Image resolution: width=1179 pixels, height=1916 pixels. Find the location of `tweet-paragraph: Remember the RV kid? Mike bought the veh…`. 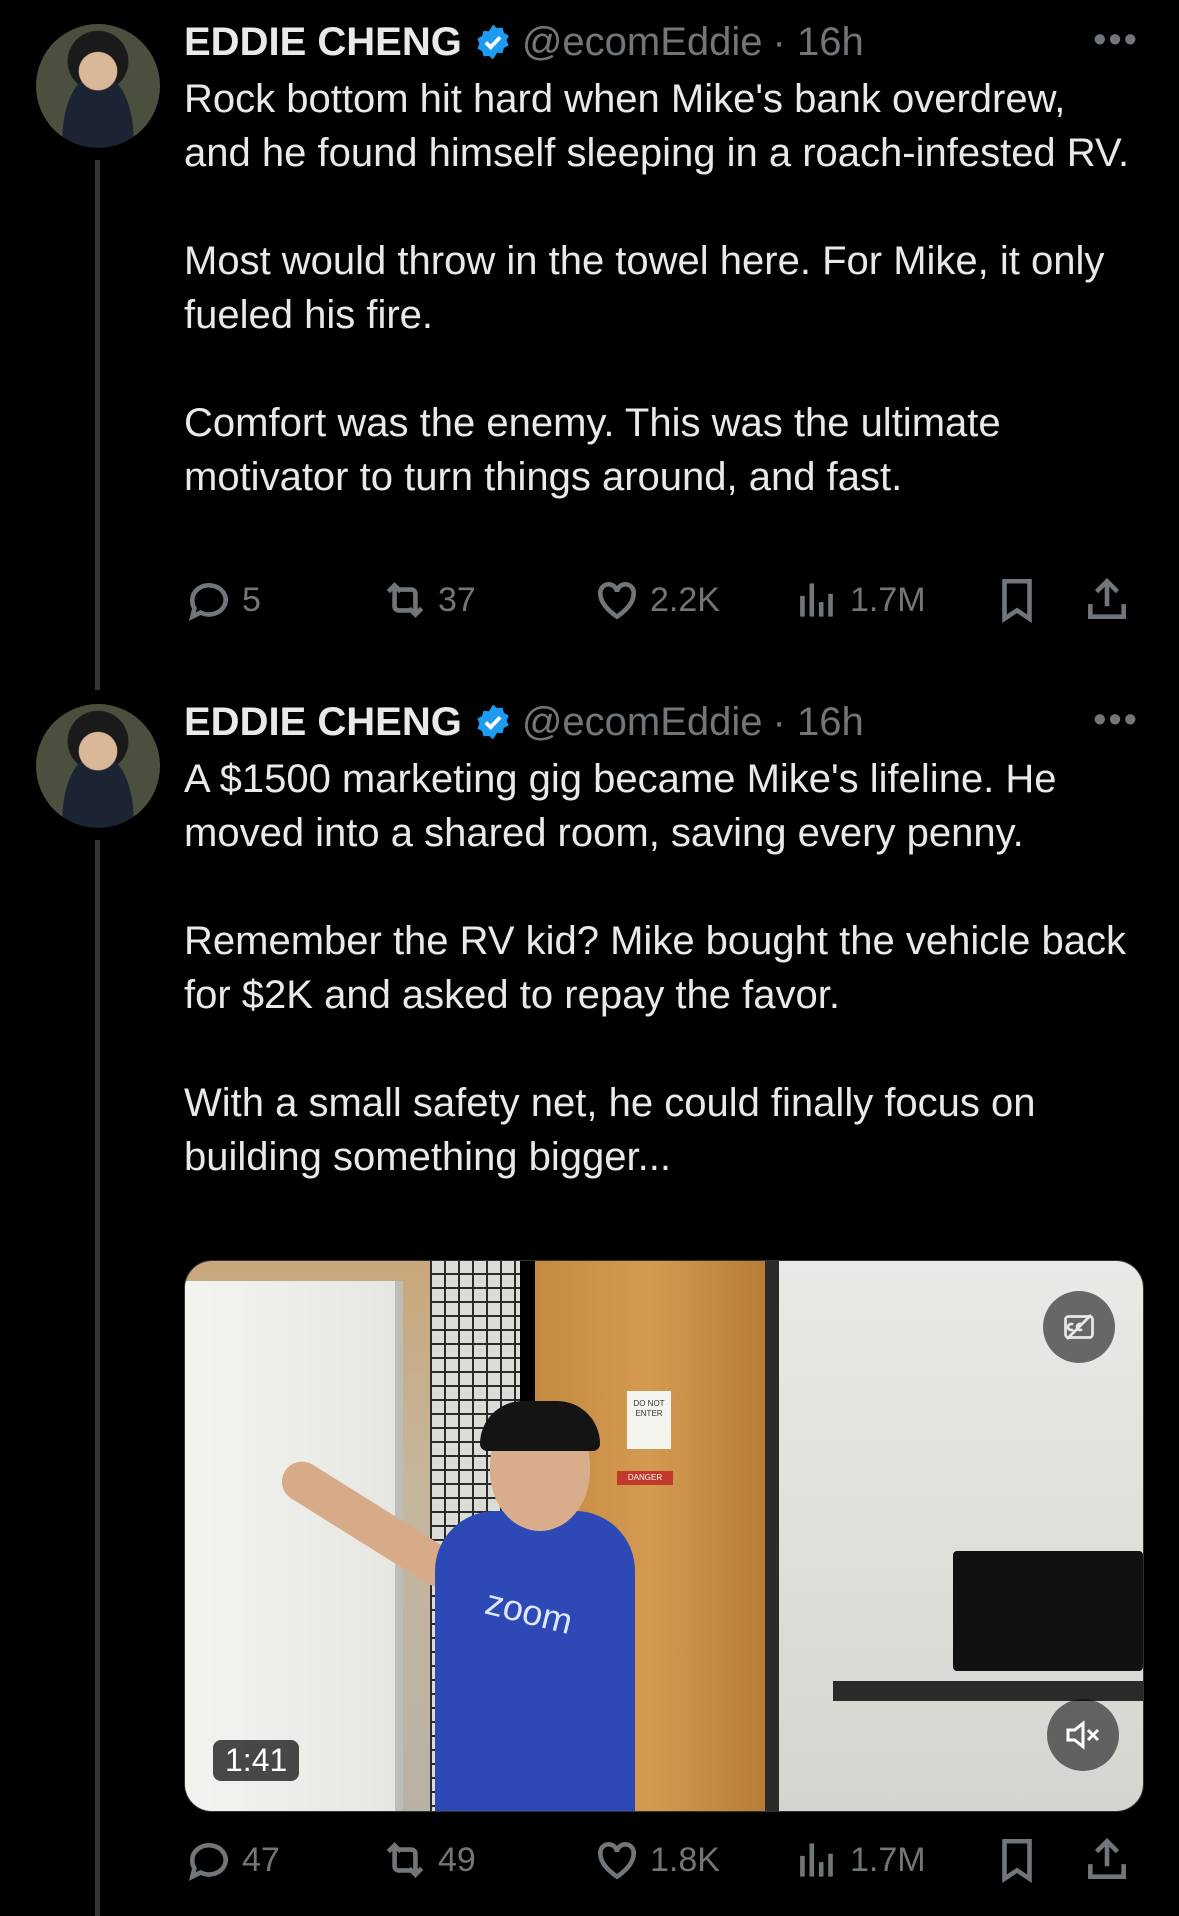

tweet-paragraph: Remember the RV kid? Mike bought the veh… is located at coordinates (655, 968).